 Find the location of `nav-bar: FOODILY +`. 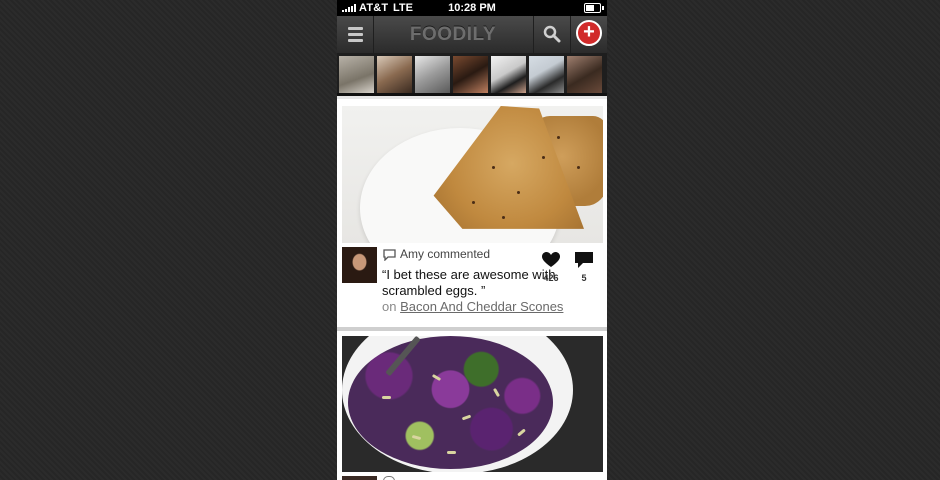

nav-bar: FOODILY + is located at coordinates (472, 34).